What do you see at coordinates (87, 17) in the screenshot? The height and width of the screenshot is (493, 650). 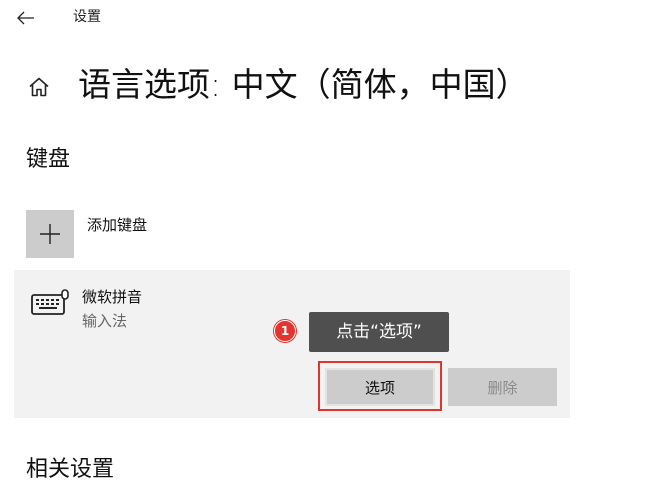 I see `app-title: 设置` at bounding box center [87, 17].